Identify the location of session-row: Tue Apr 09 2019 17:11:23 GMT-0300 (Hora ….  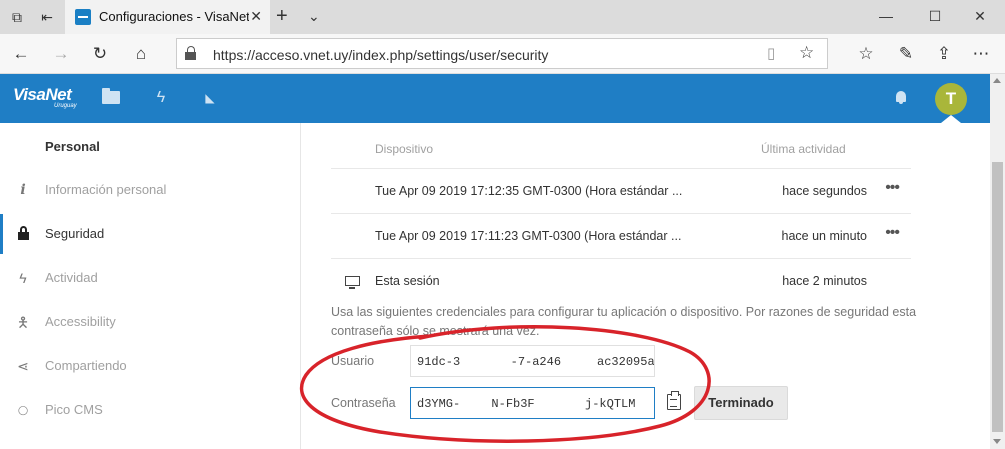
(621, 235).